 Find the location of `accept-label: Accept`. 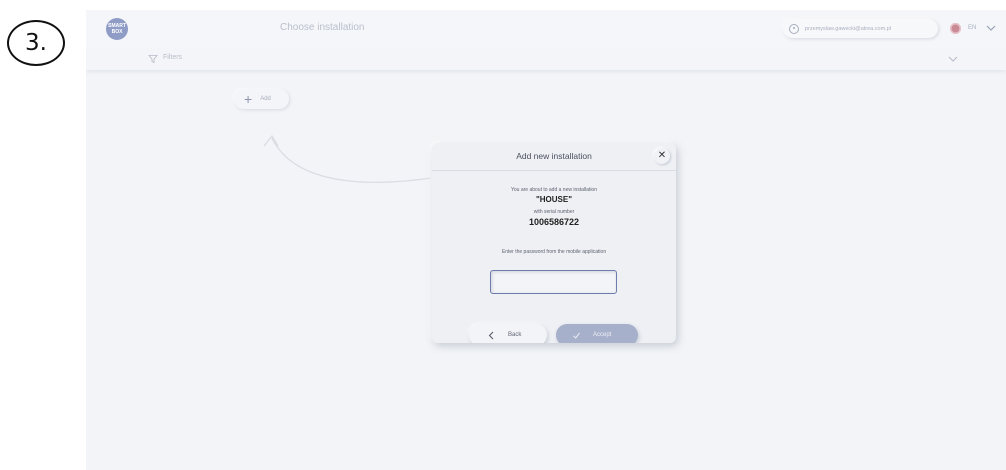

accept-label: Accept is located at coordinates (602, 335).